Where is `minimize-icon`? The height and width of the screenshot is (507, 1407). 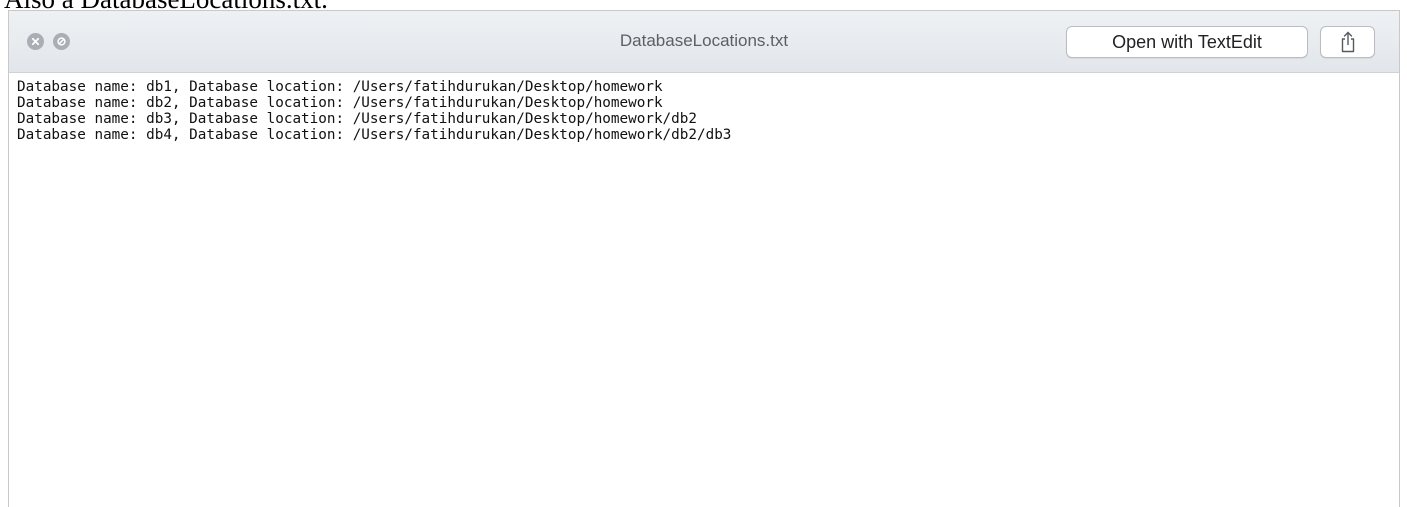 minimize-icon is located at coordinates (61, 41).